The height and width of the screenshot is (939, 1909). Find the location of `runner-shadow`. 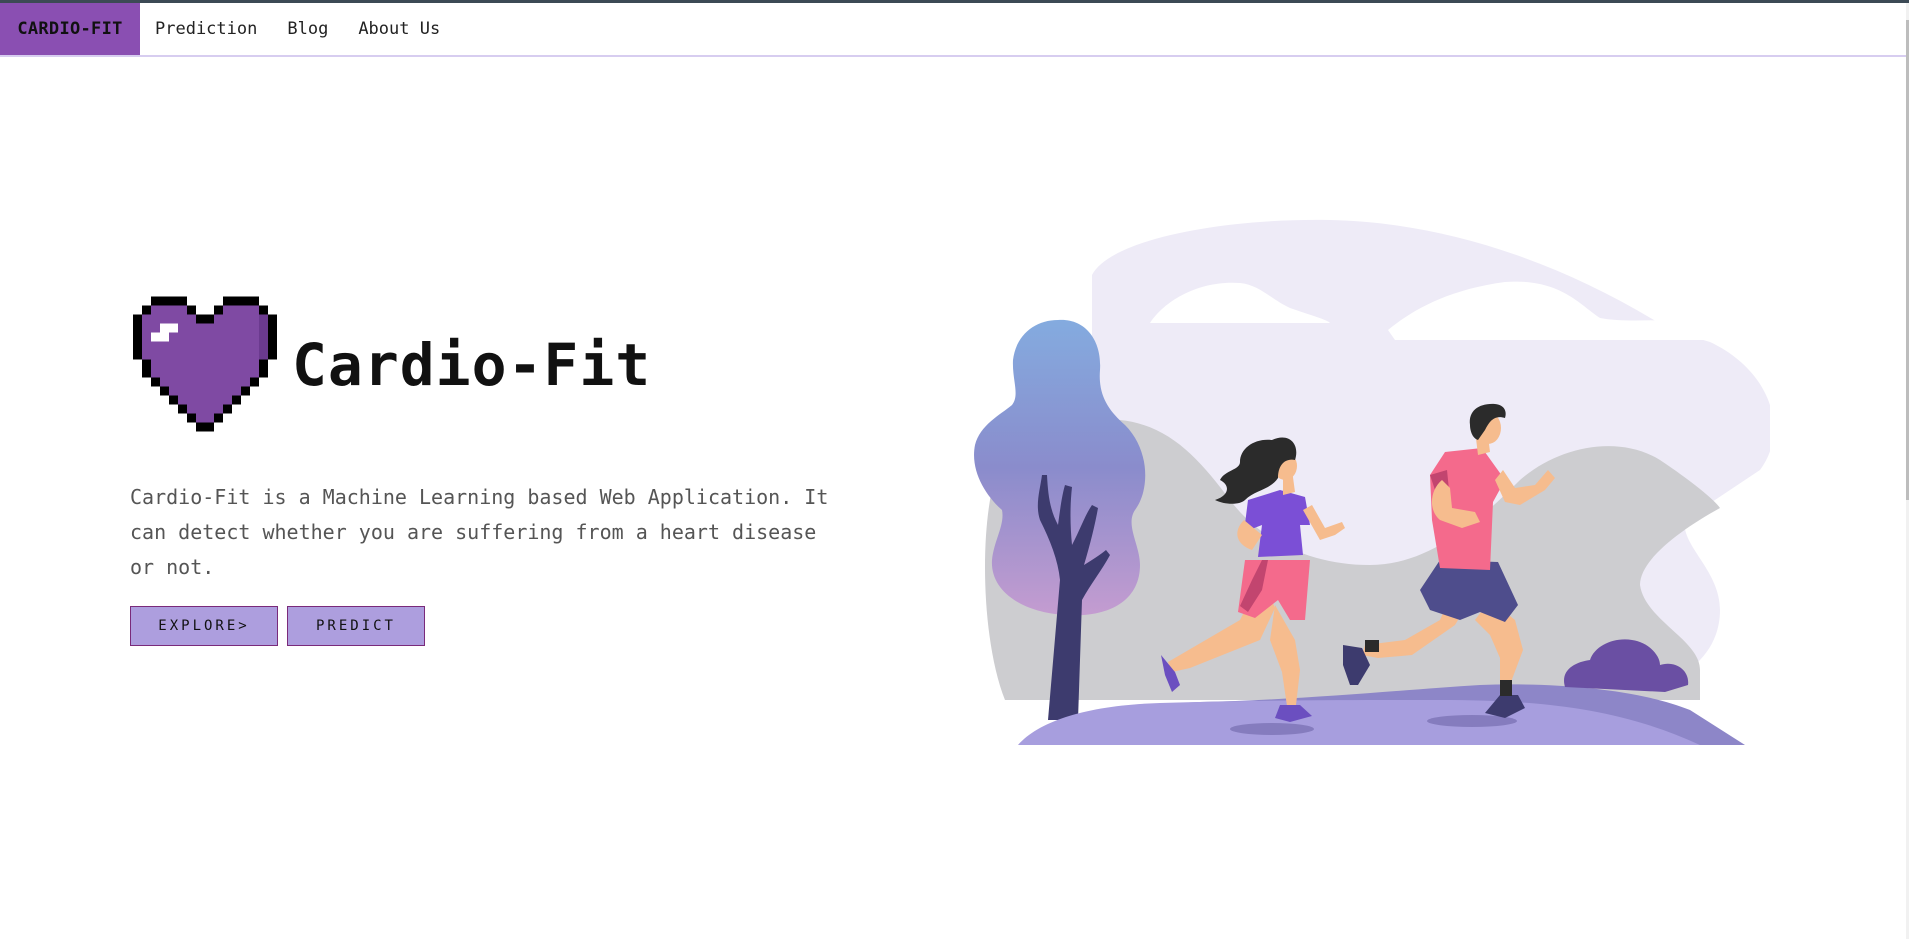

runner-shadow is located at coordinates (1272, 729).